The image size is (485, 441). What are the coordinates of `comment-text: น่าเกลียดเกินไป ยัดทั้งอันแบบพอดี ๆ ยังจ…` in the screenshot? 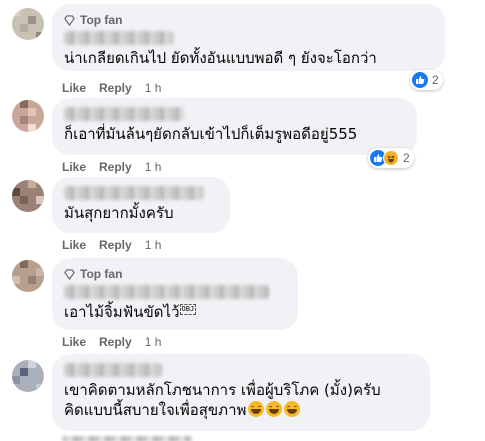 It's located at (220, 58).